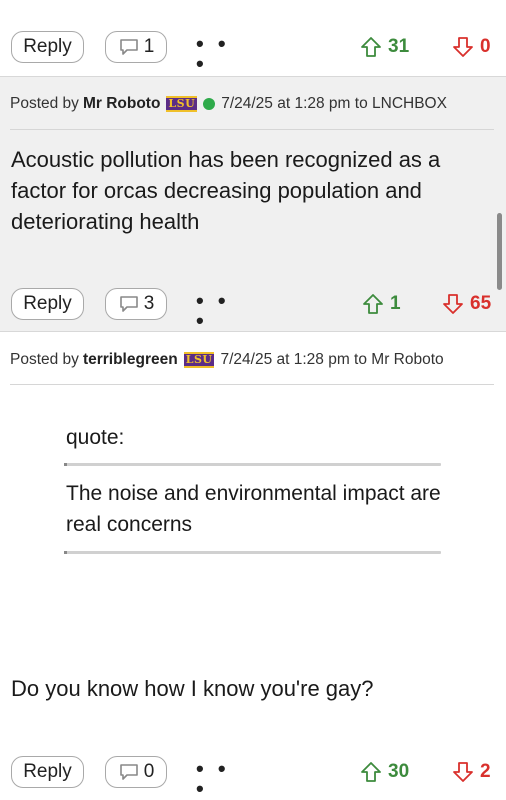 Image resolution: width=506 pixels, height=800 pixels. What do you see at coordinates (334, 104) in the screenshot?
I see `post-meta: 7/24/25 at 1:28 pm to LNCHBOX` at bounding box center [334, 104].